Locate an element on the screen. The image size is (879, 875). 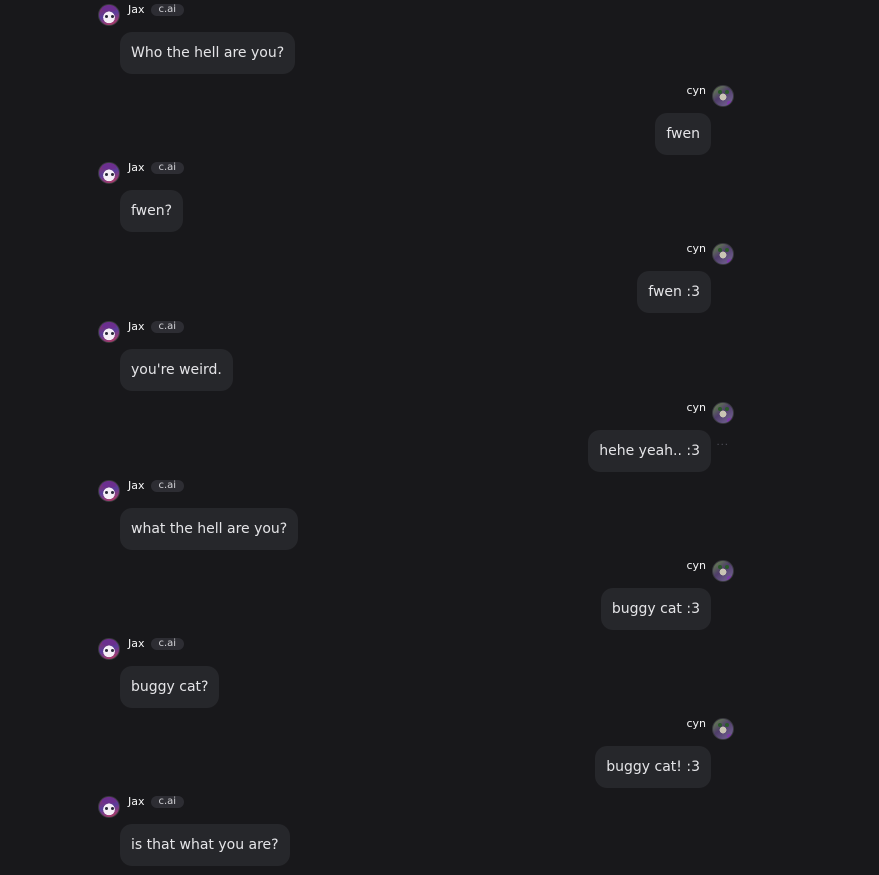
more-options-icon: ··· is located at coordinates (722, 445).